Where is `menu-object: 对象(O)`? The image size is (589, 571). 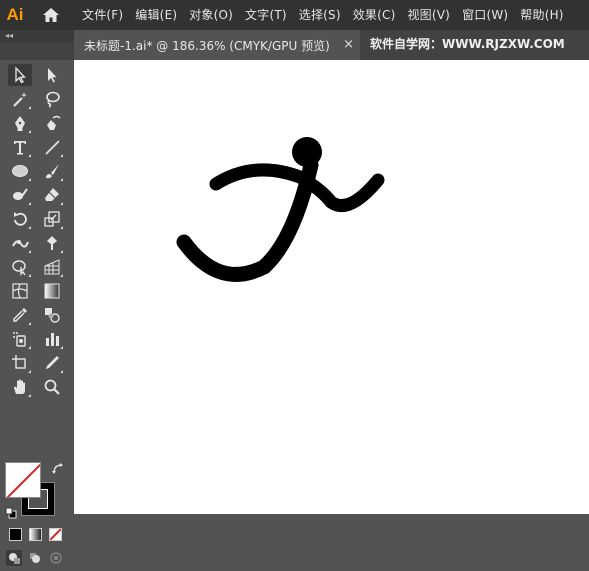 menu-object: 对象(O) is located at coordinates (211, 15).